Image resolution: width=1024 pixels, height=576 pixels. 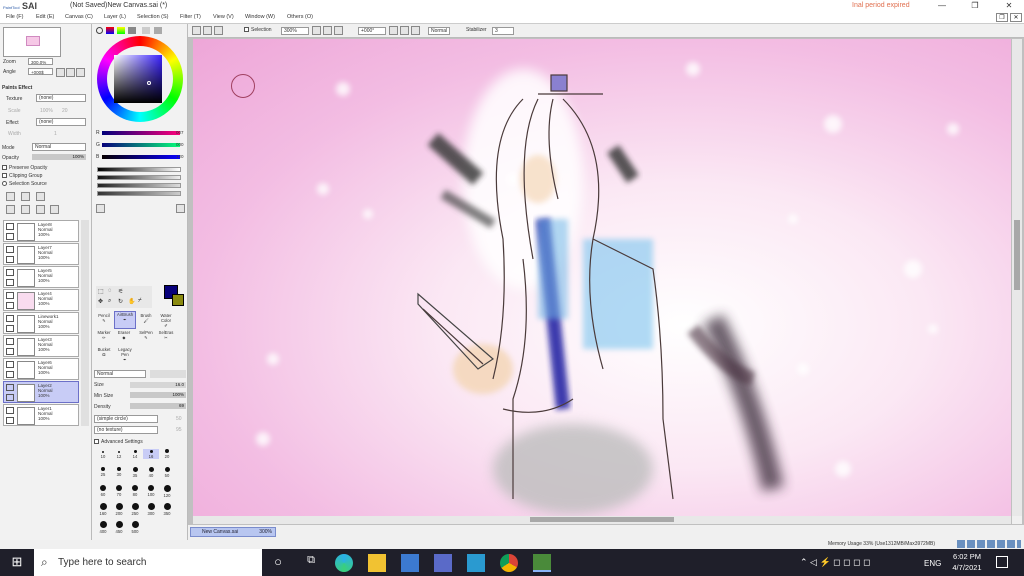 I want to click on brush-size-preset: 40, so click(x=151, y=472).